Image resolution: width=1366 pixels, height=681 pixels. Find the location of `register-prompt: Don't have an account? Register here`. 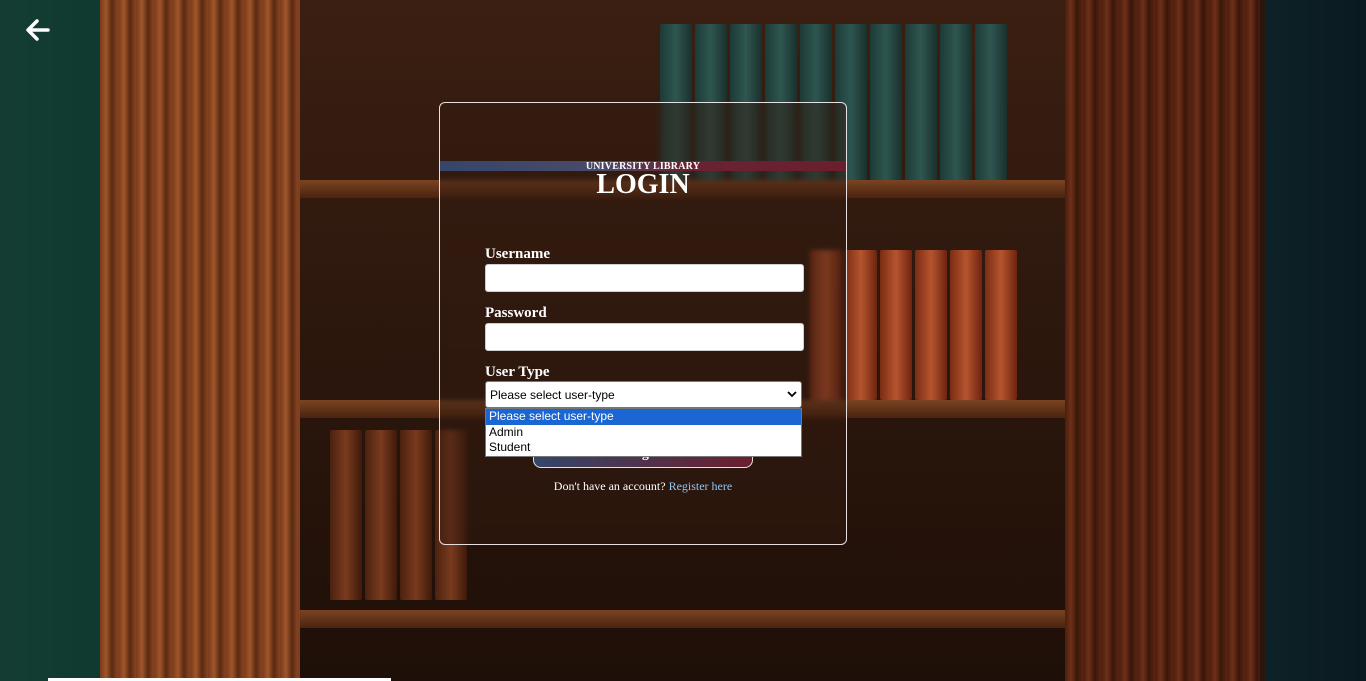

register-prompt: Don't have an account? Register here is located at coordinates (643, 486).